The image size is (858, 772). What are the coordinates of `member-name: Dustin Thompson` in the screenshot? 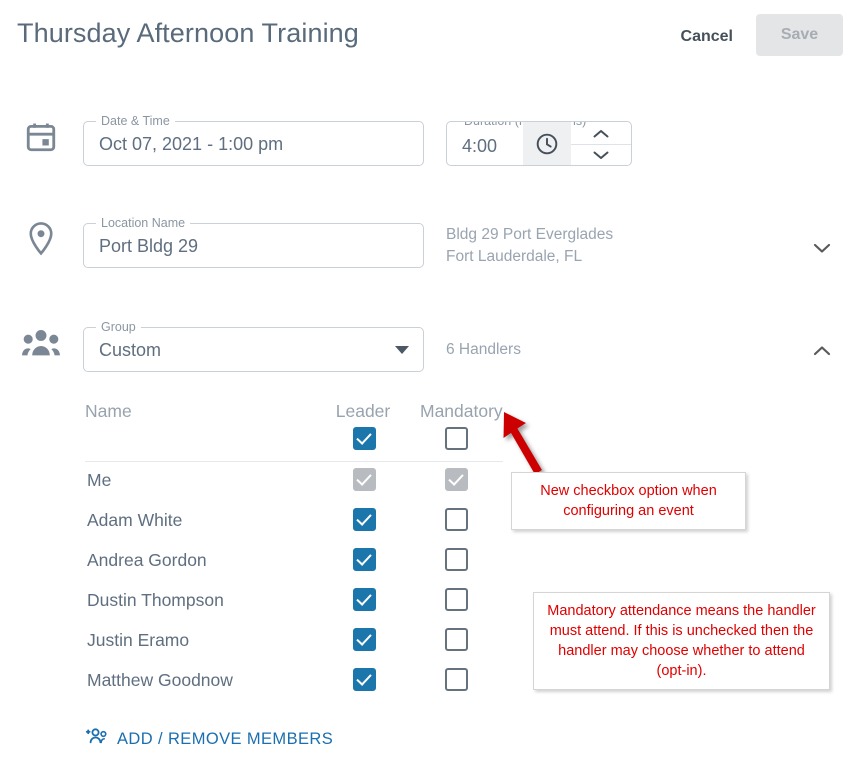 It's located at (155, 600).